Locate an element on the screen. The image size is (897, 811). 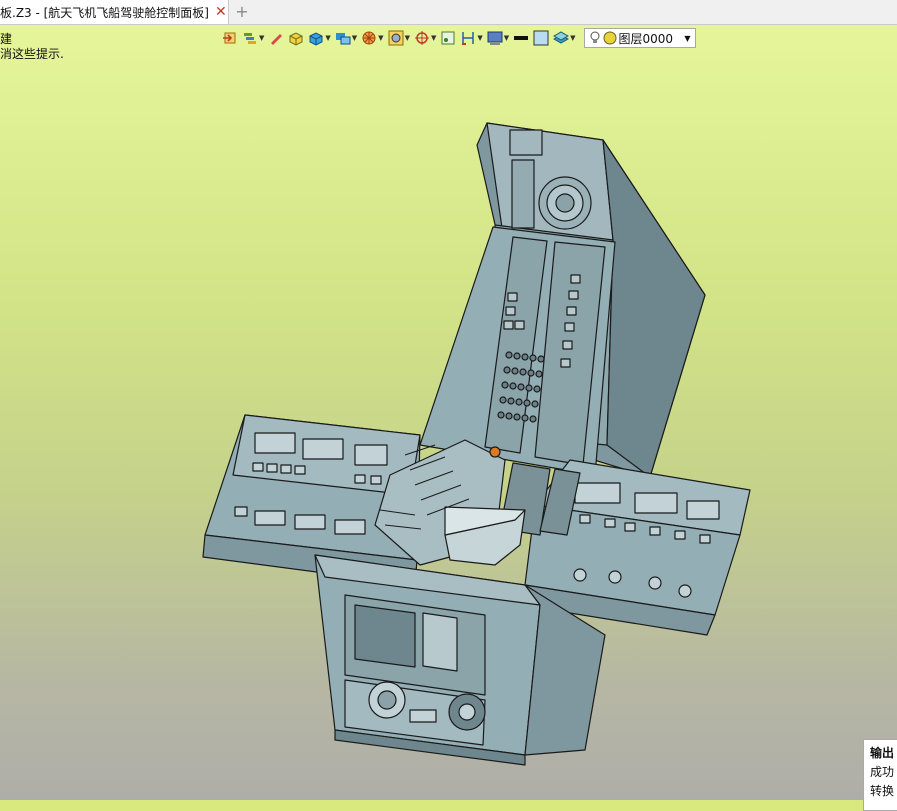
screen-icon is located at coordinates (495, 38).